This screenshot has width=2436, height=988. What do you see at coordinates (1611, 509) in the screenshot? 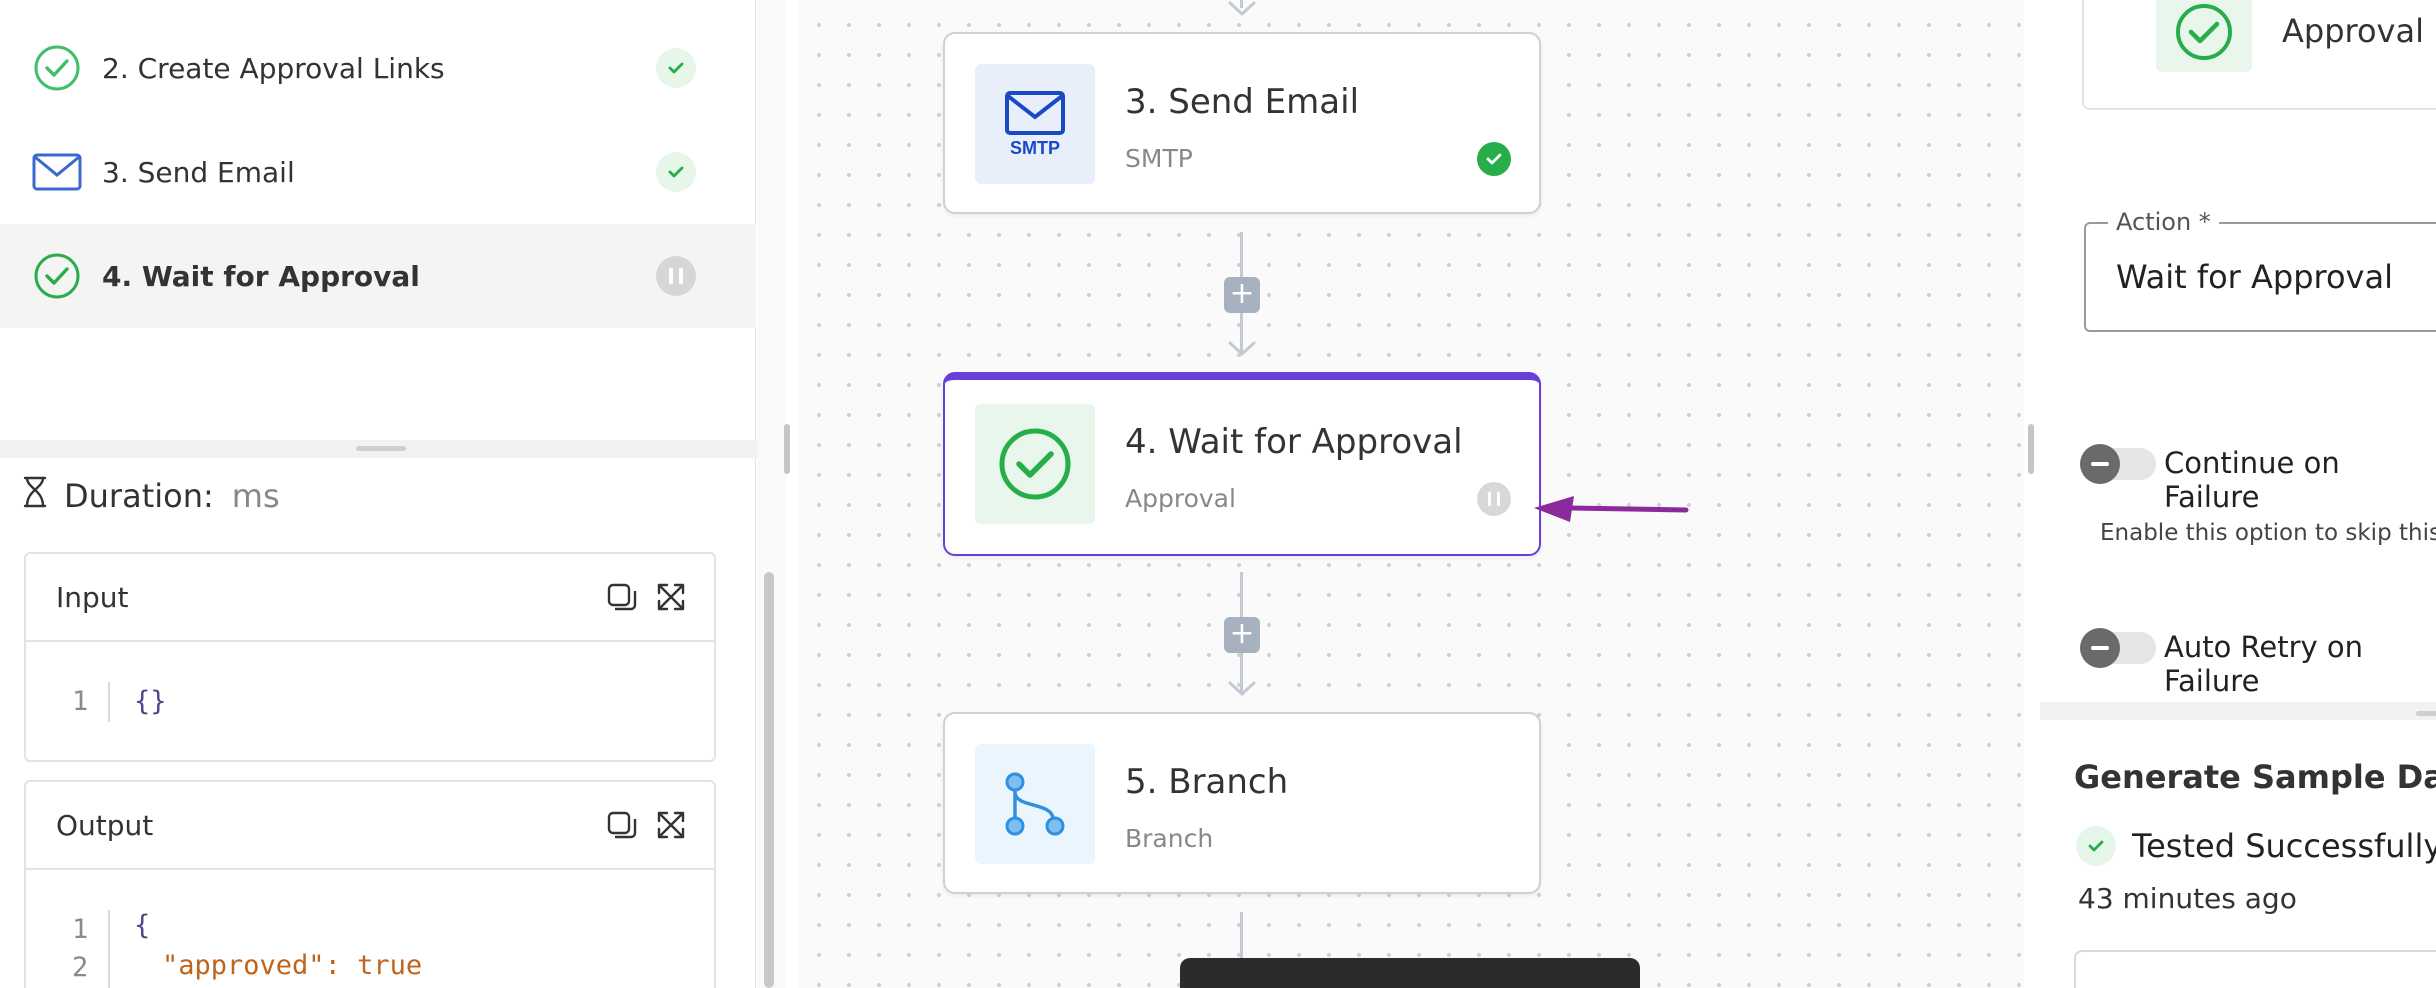
I see `annotation-arrow-icon` at bounding box center [1611, 509].